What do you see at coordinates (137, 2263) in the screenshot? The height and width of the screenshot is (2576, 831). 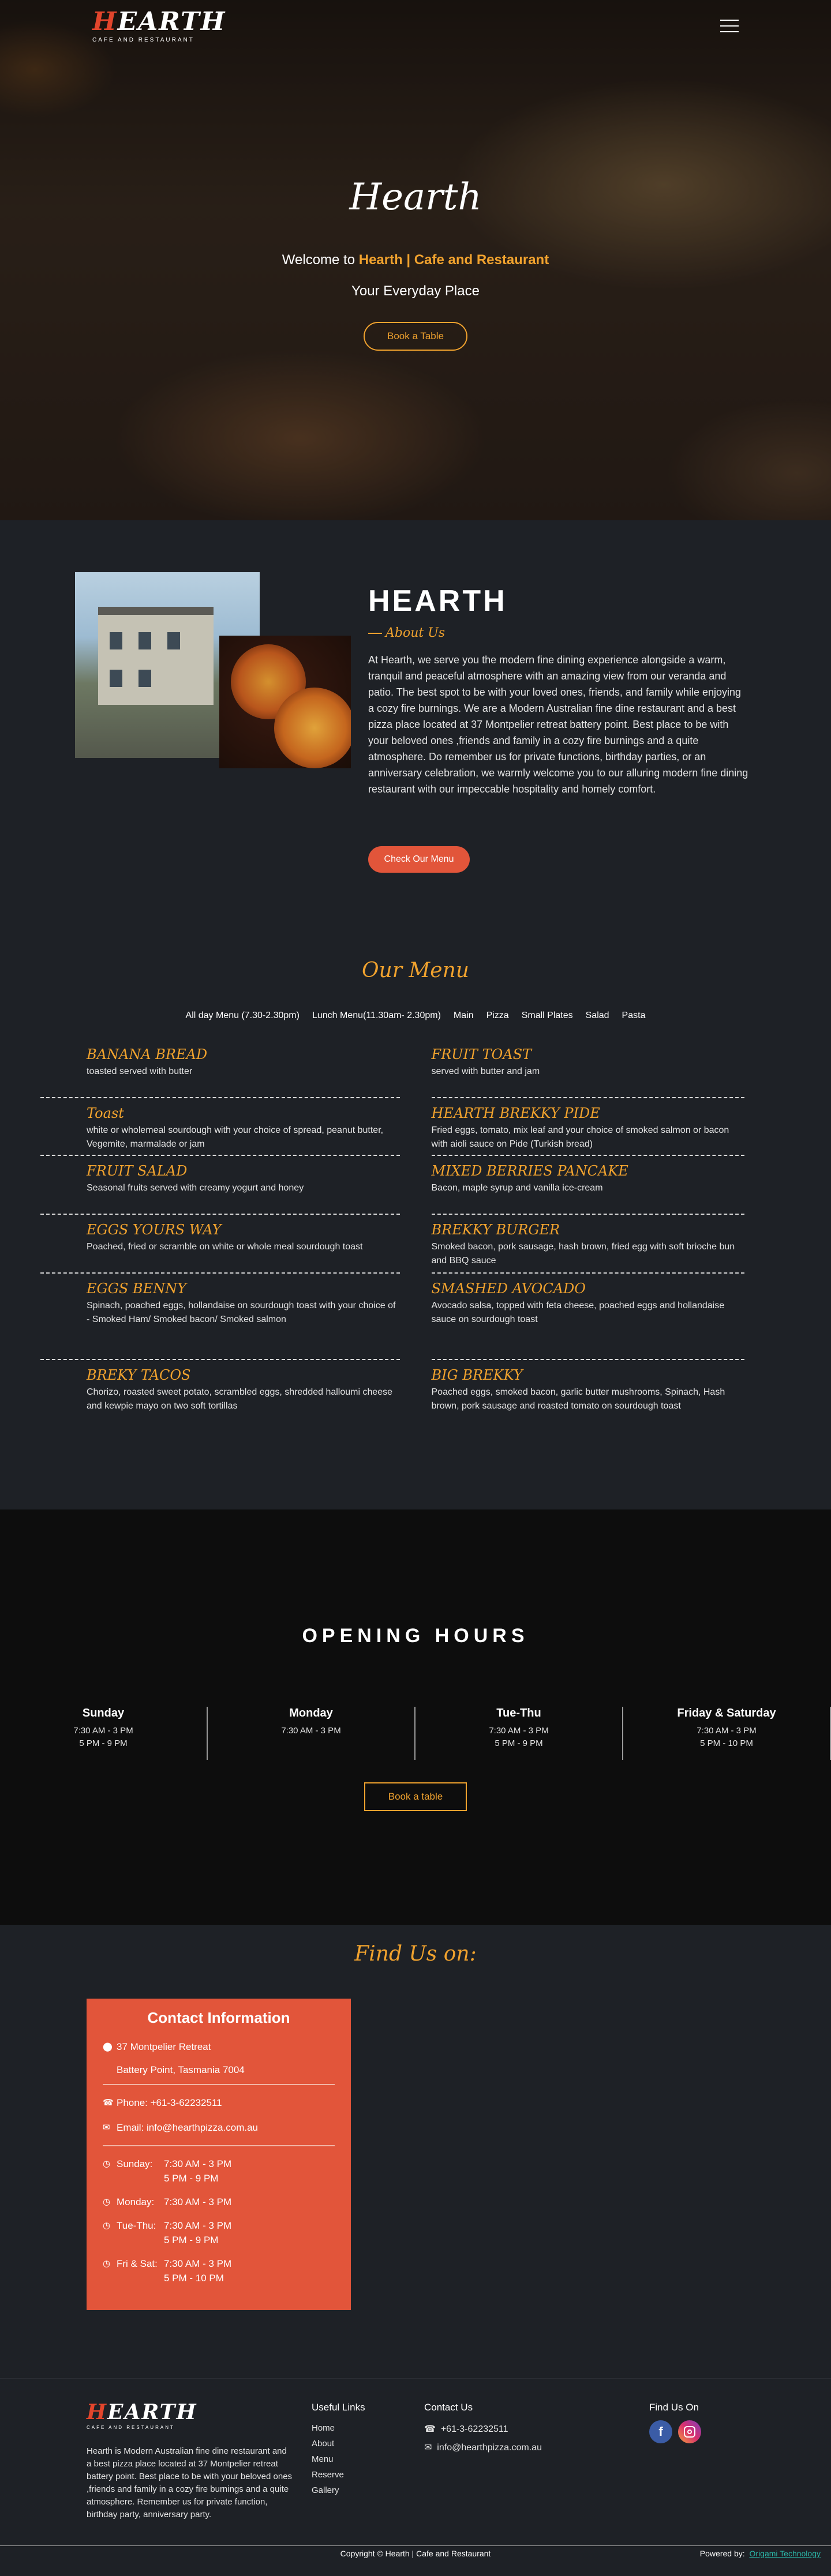 I see `contact-hours-day: Fri & Sat:` at bounding box center [137, 2263].